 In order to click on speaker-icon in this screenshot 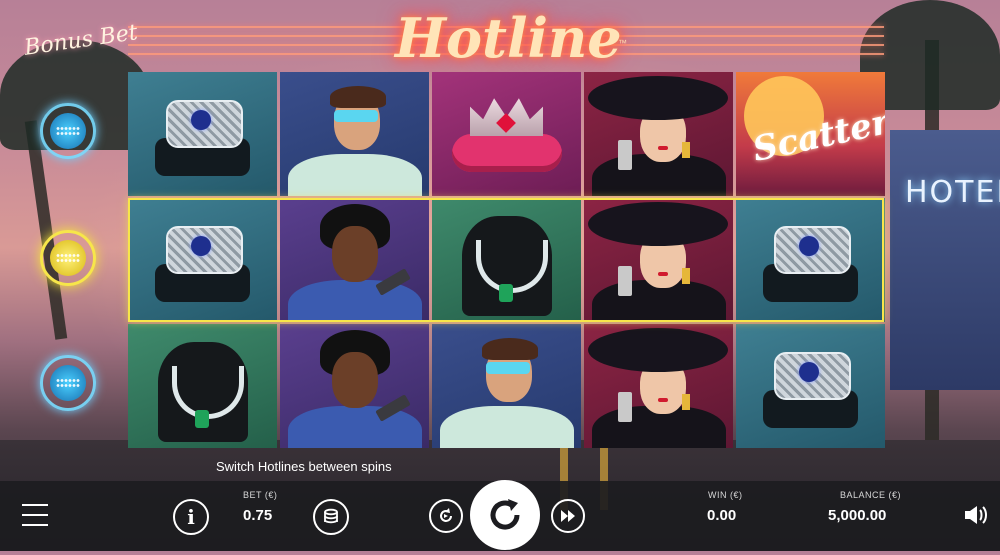, I will do `click(976, 515)`.